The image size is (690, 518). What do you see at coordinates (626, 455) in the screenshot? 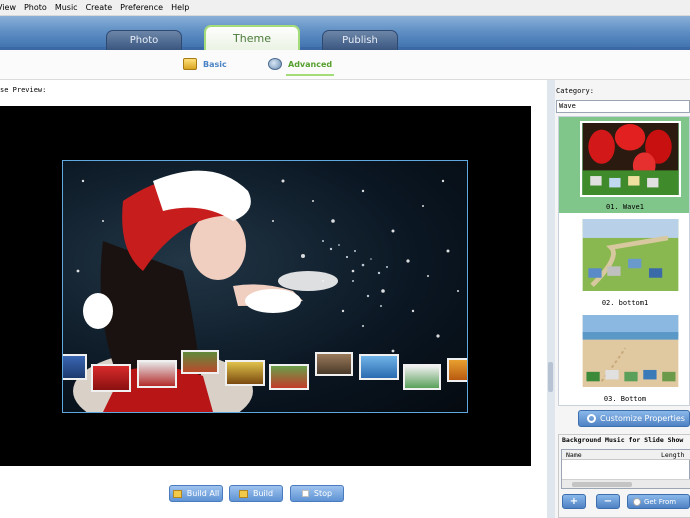
I see `music-table-header: Name Length` at bounding box center [626, 455].